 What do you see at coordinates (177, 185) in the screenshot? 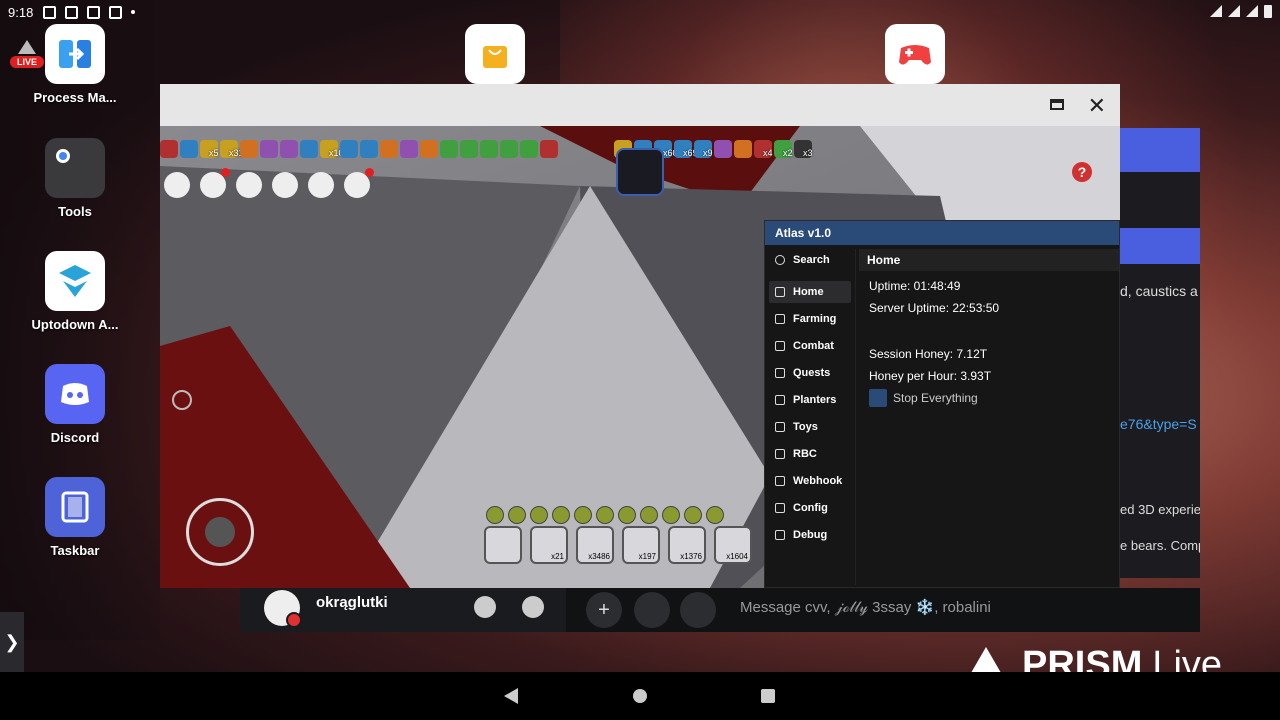
I see `egg-icon` at bounding box center [177, 185].